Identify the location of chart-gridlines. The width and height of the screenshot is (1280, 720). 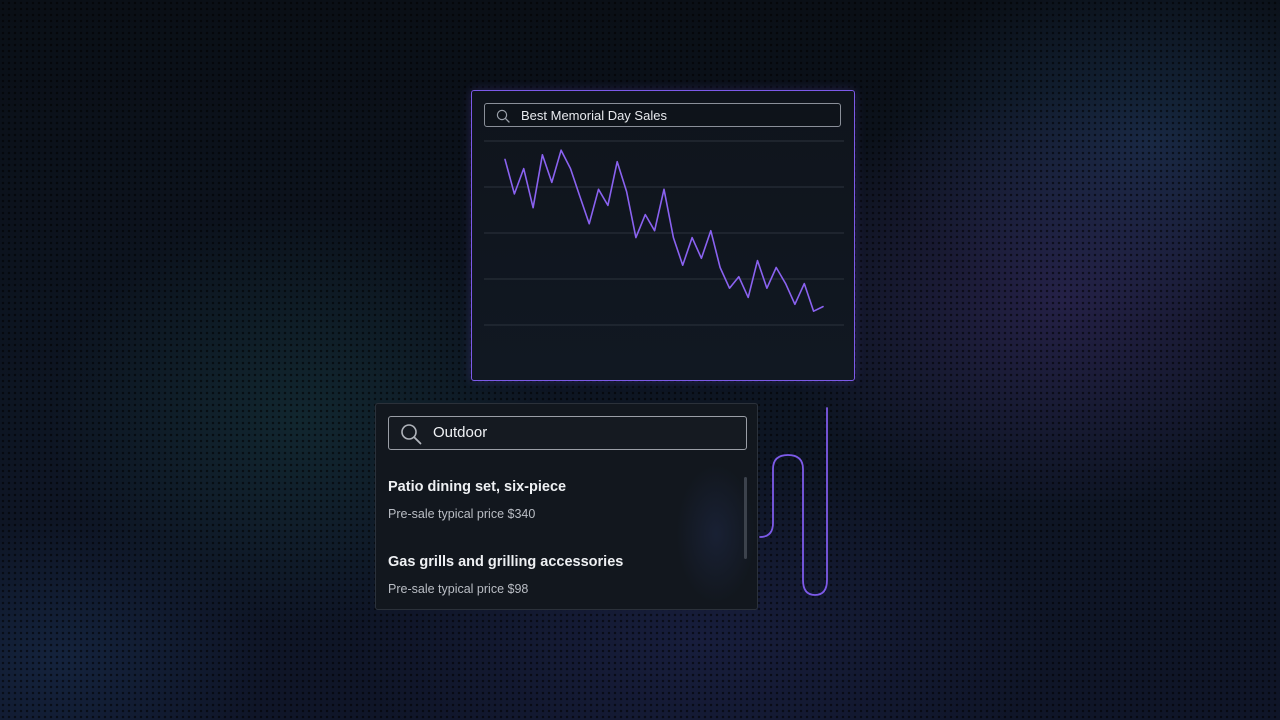
(664, 233).